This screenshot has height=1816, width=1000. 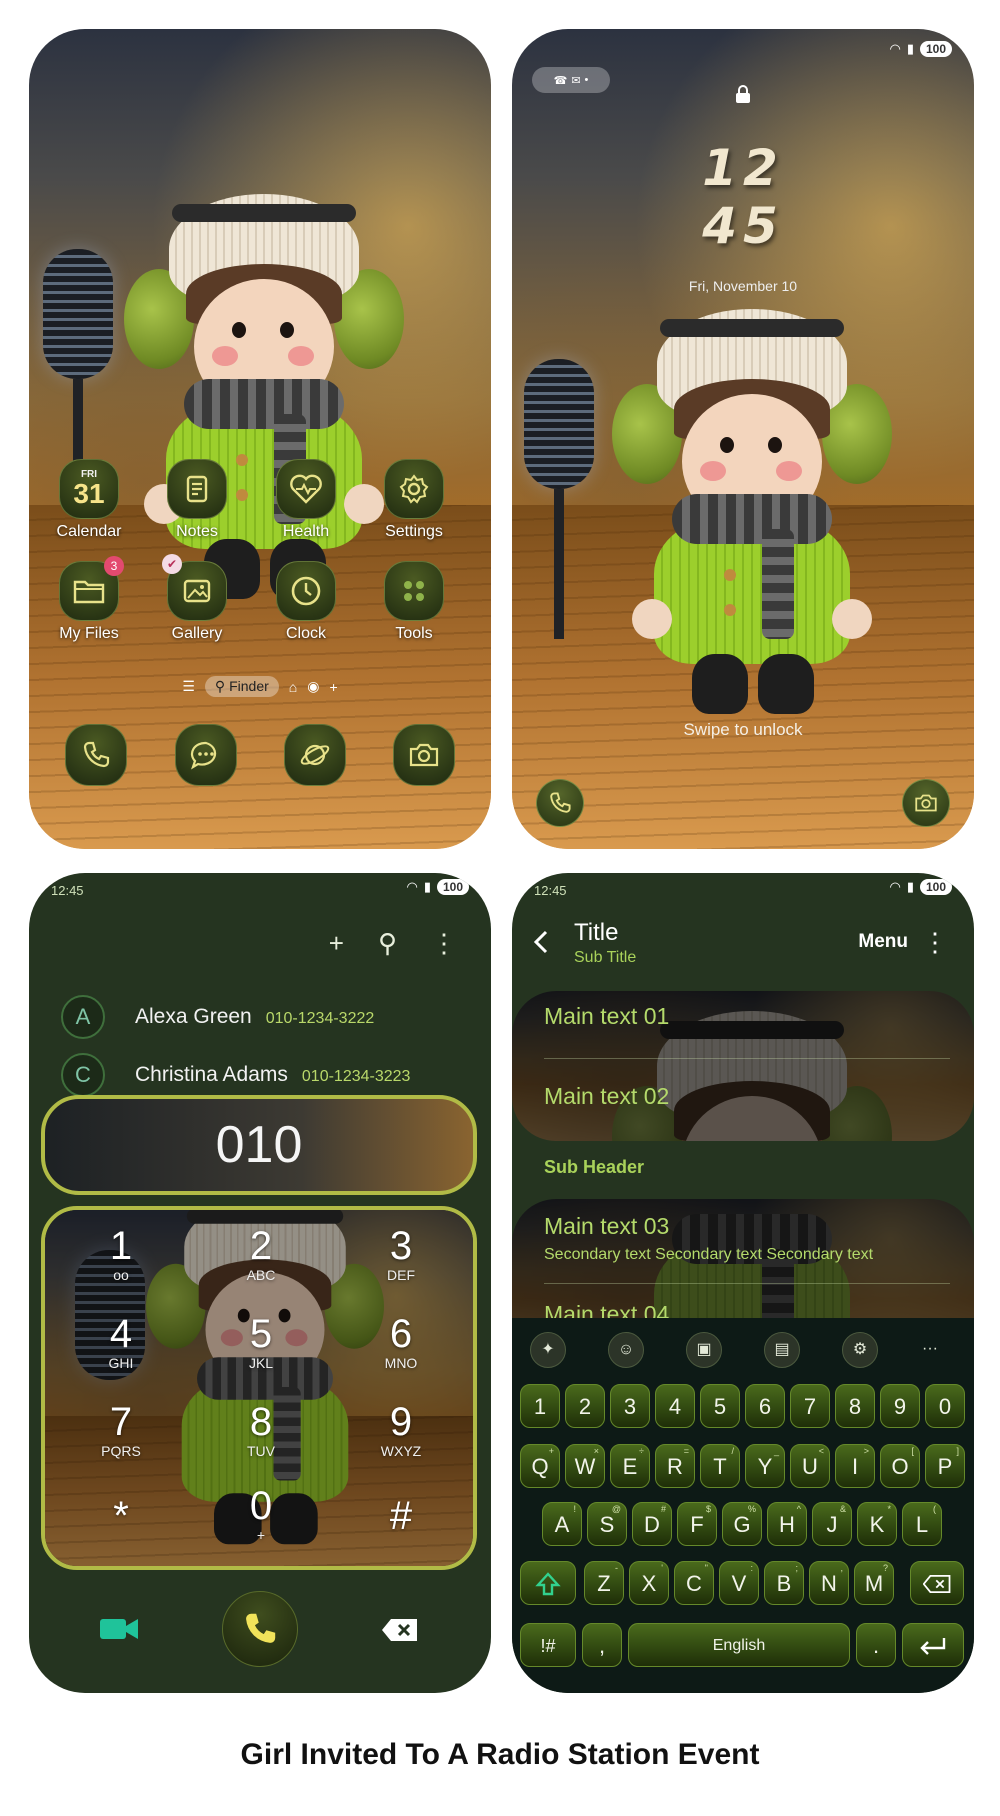 I want to click on contact-row: C Christina Adams 010-1234-3223, so click(x=235, y=1075).